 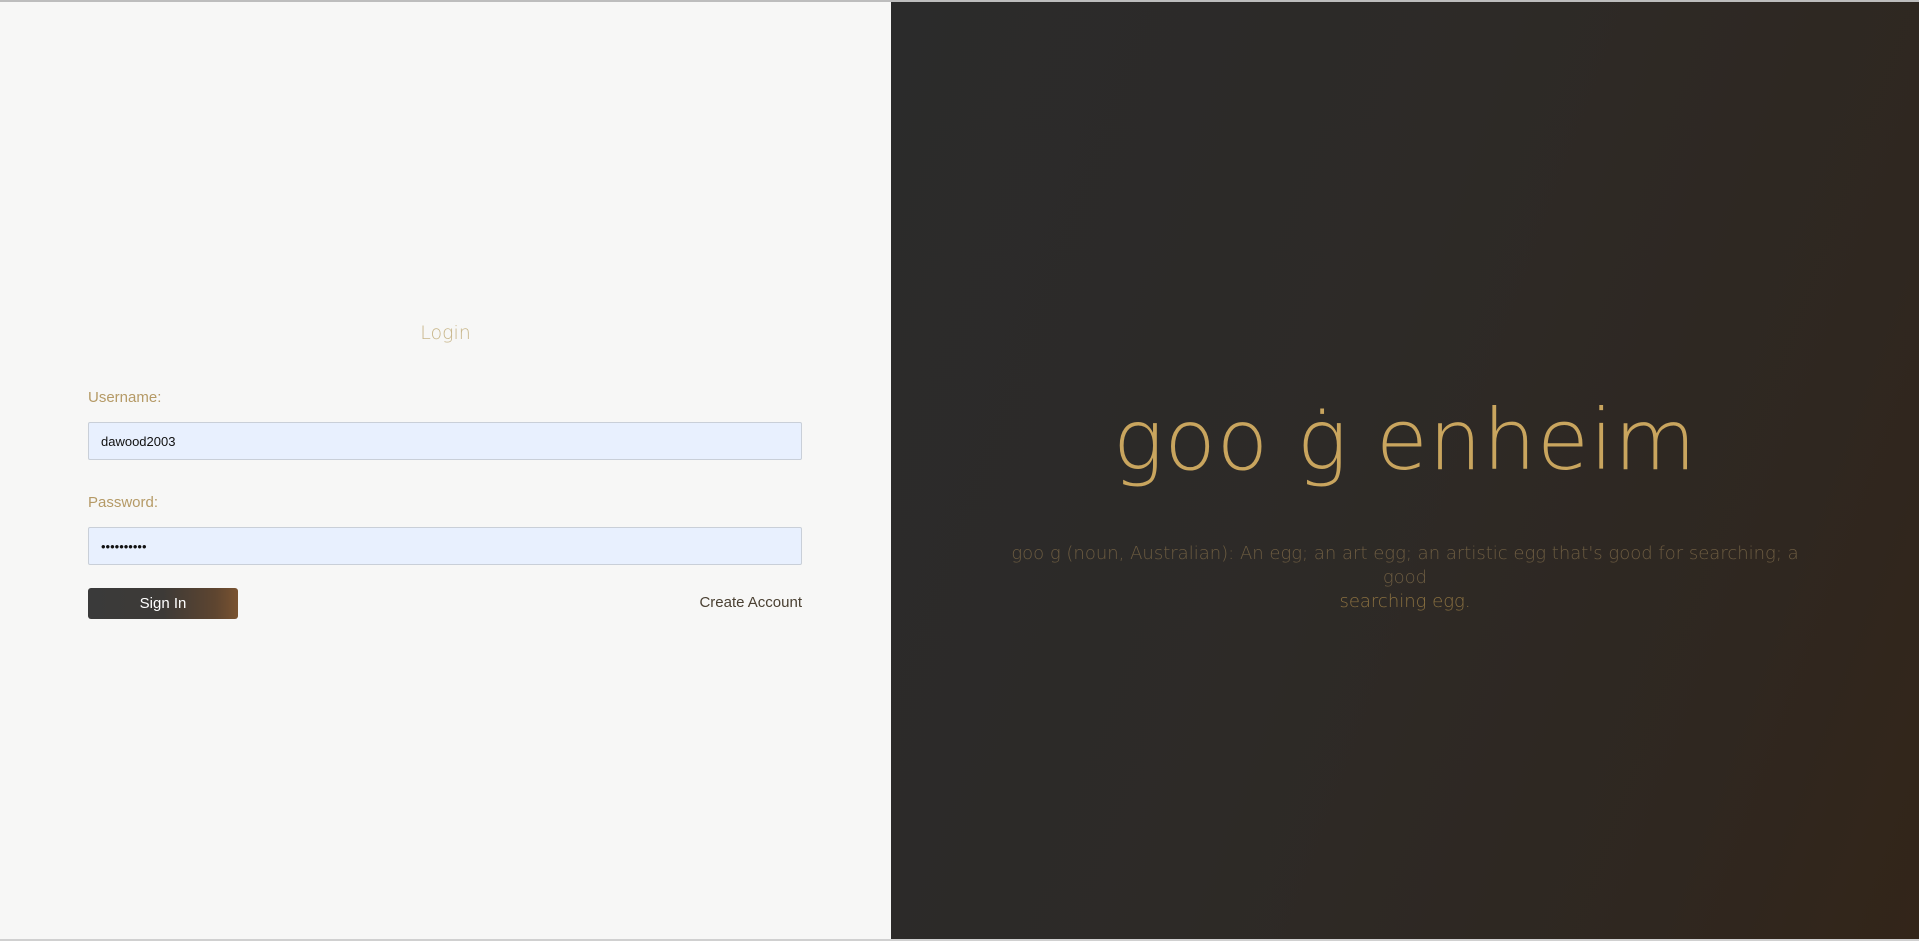 I want to click on username-input, so click(x=445, y=441).